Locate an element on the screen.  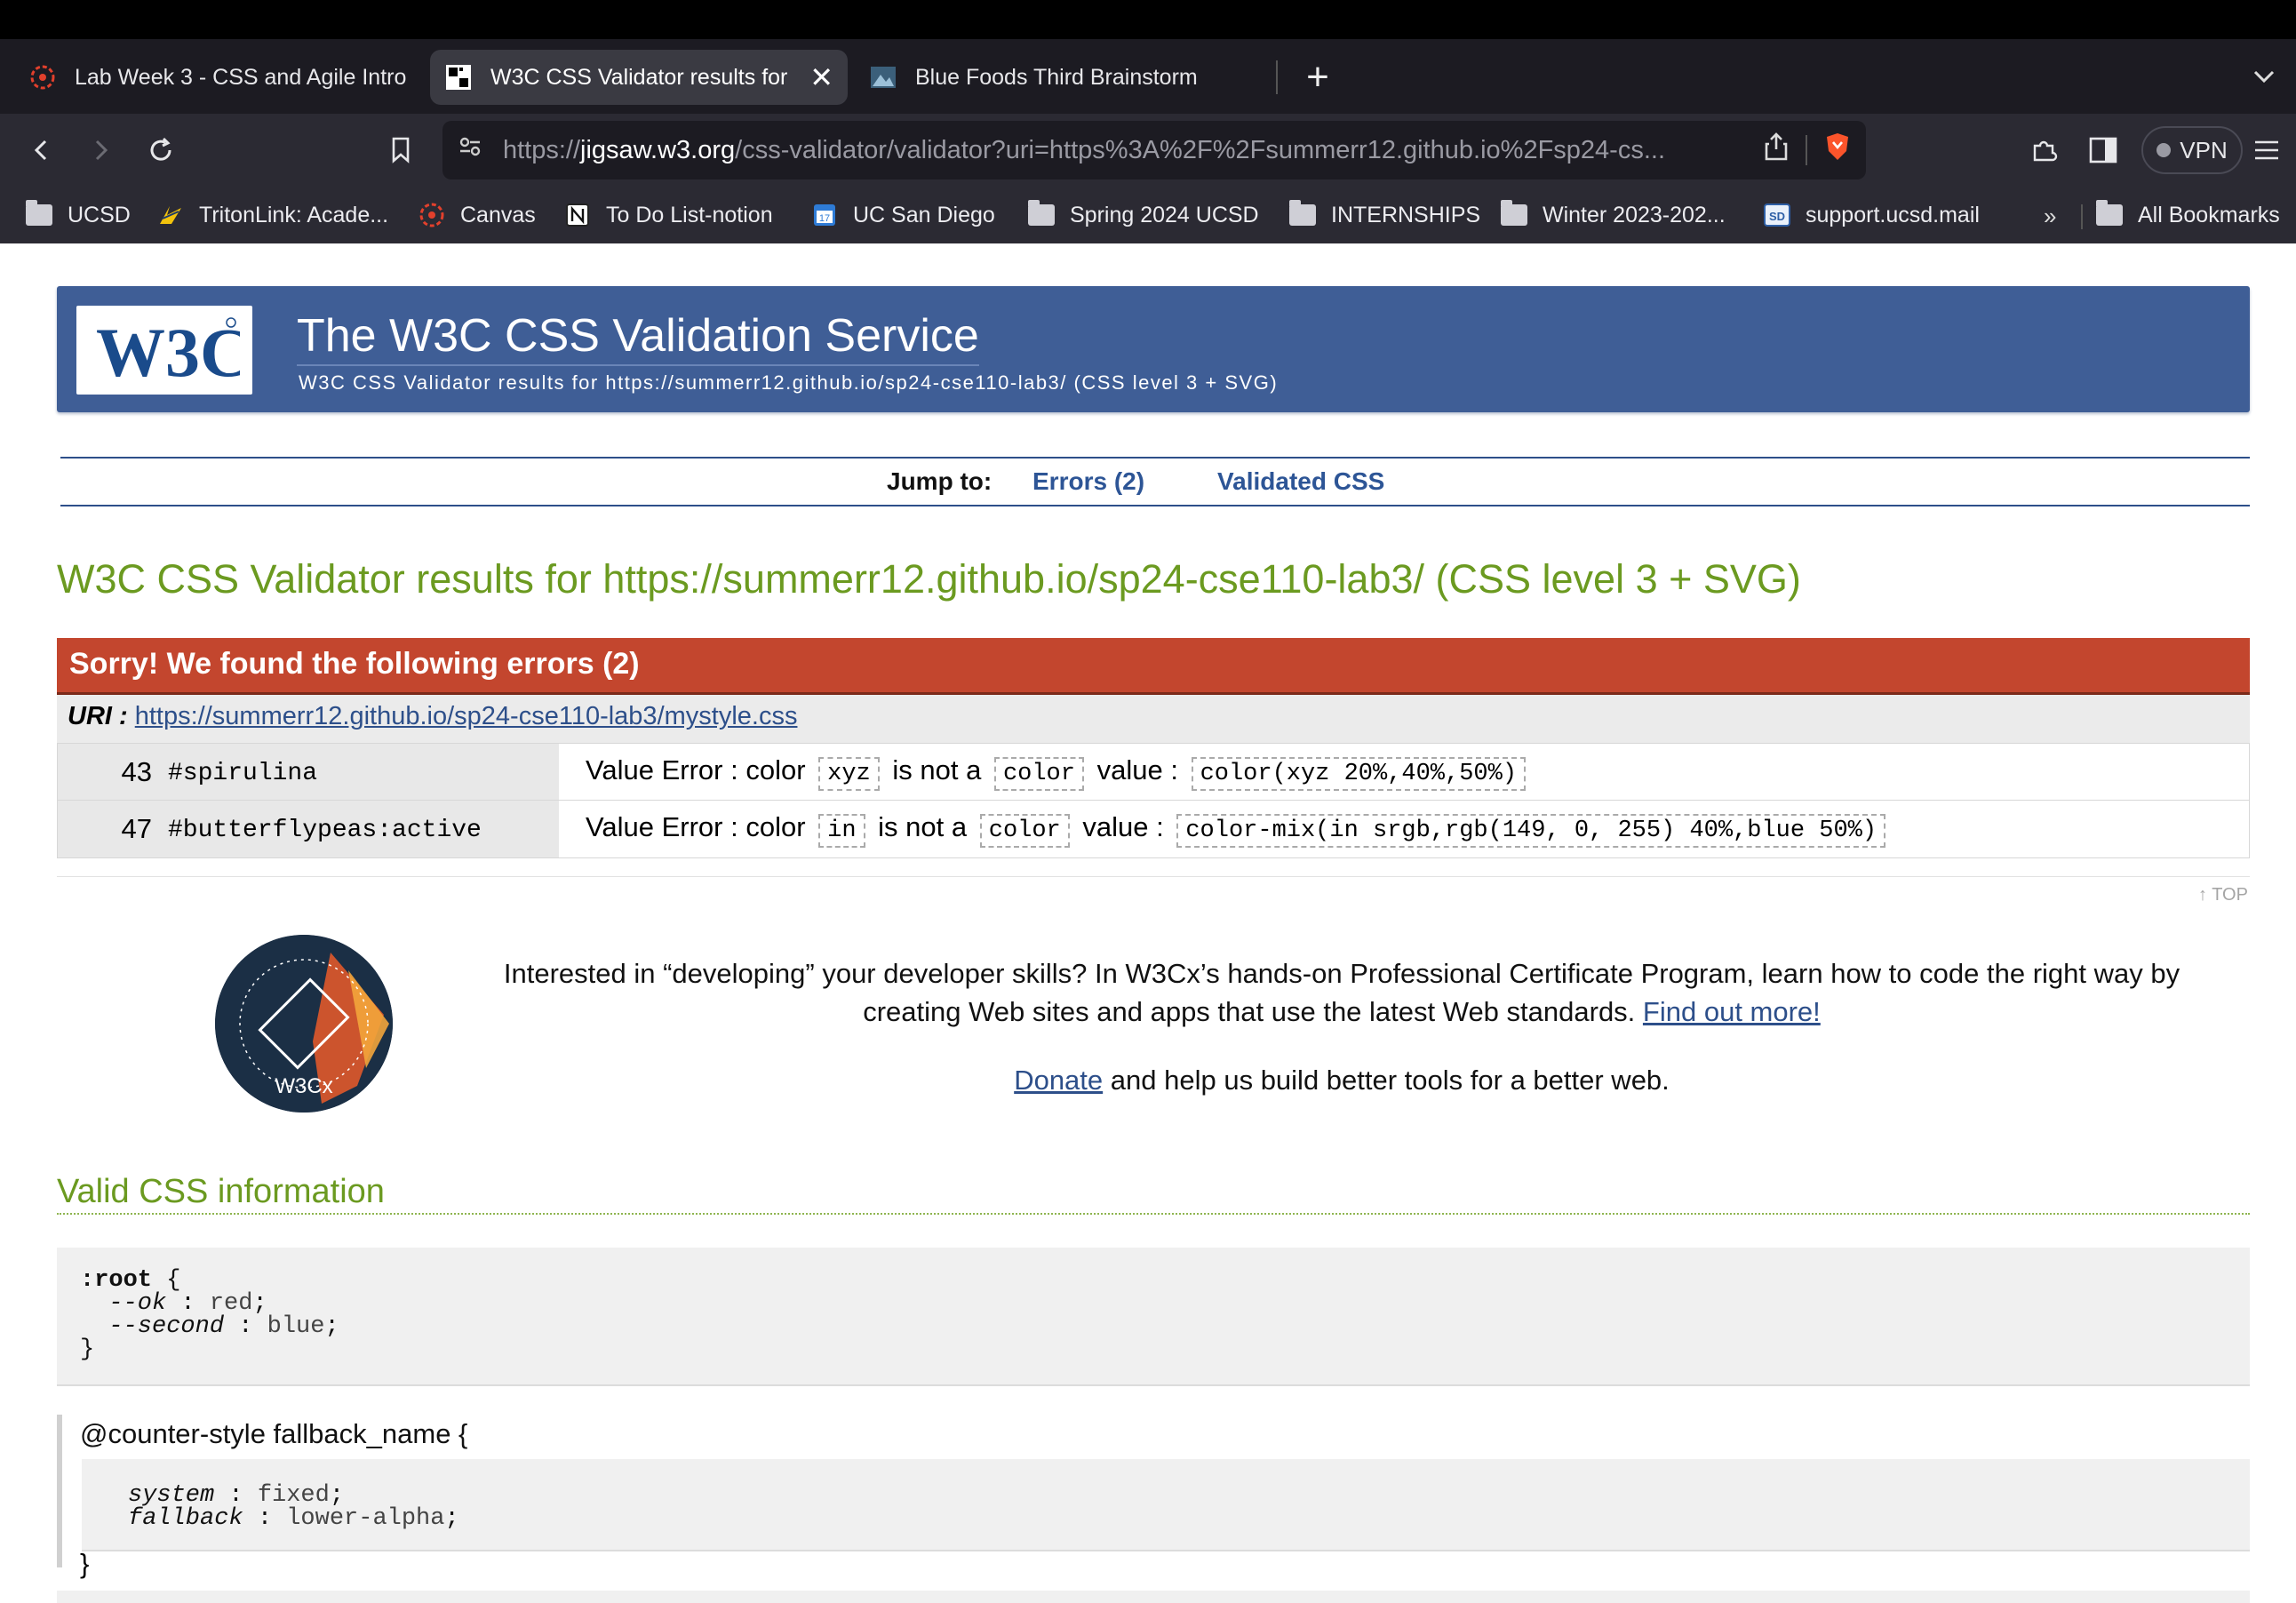
sidebar-toggle-icon is located at coordinates (2103, 150).